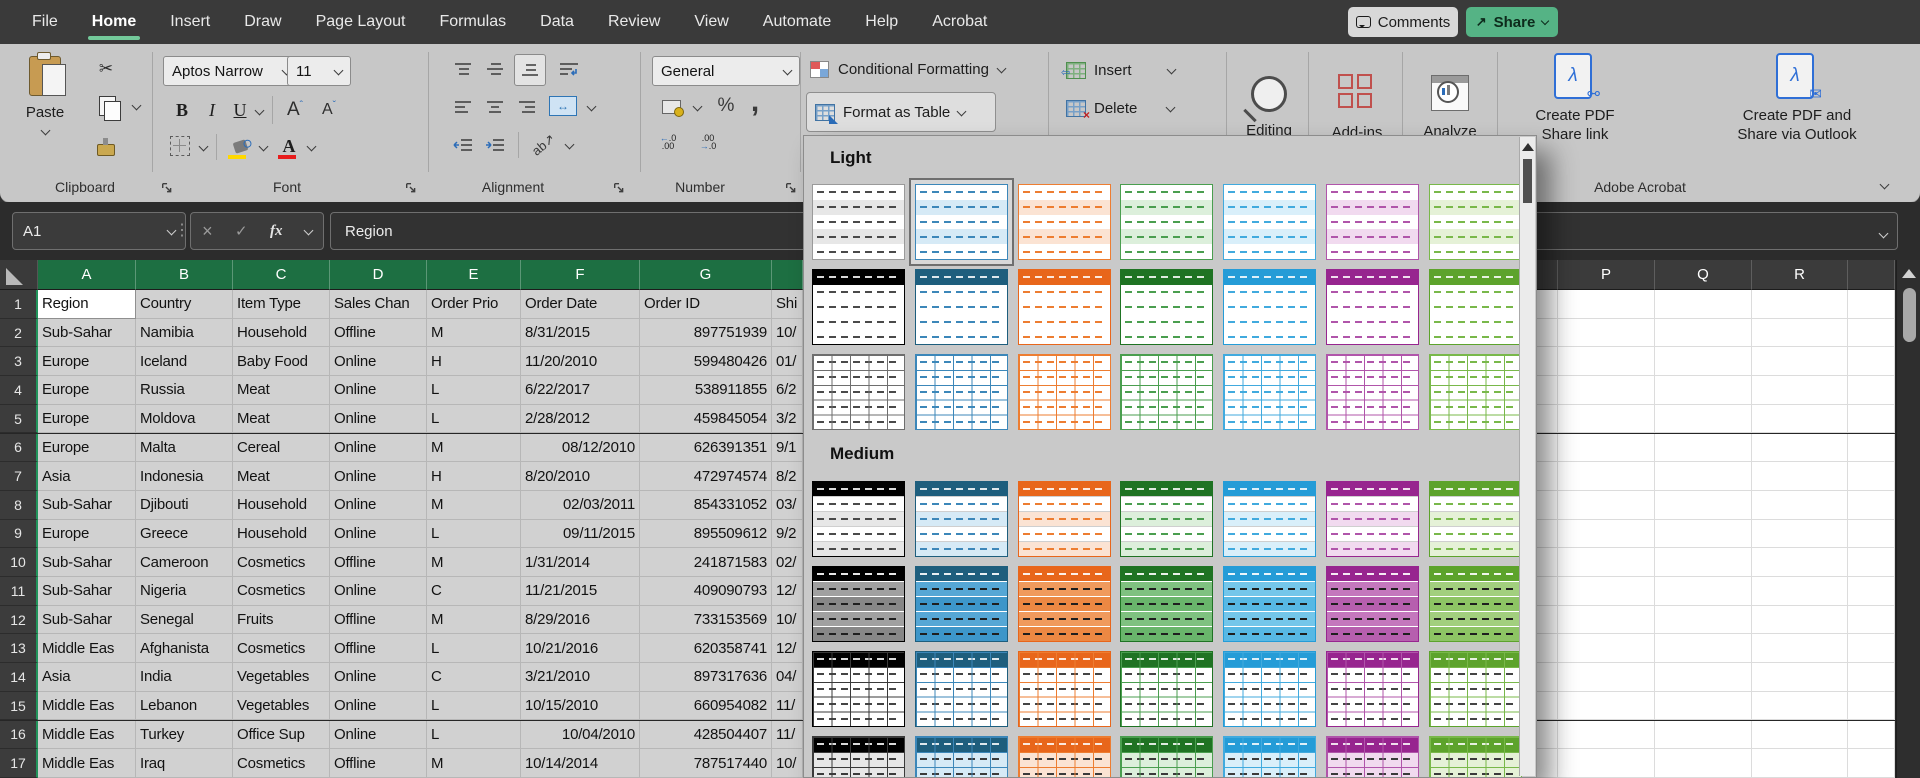 Image resolution: width=1920 pixels, height=778 pixels. Describe the element at coordinates (276, 231) in the screenshot. I see `insert-function-button: fx` at that location.